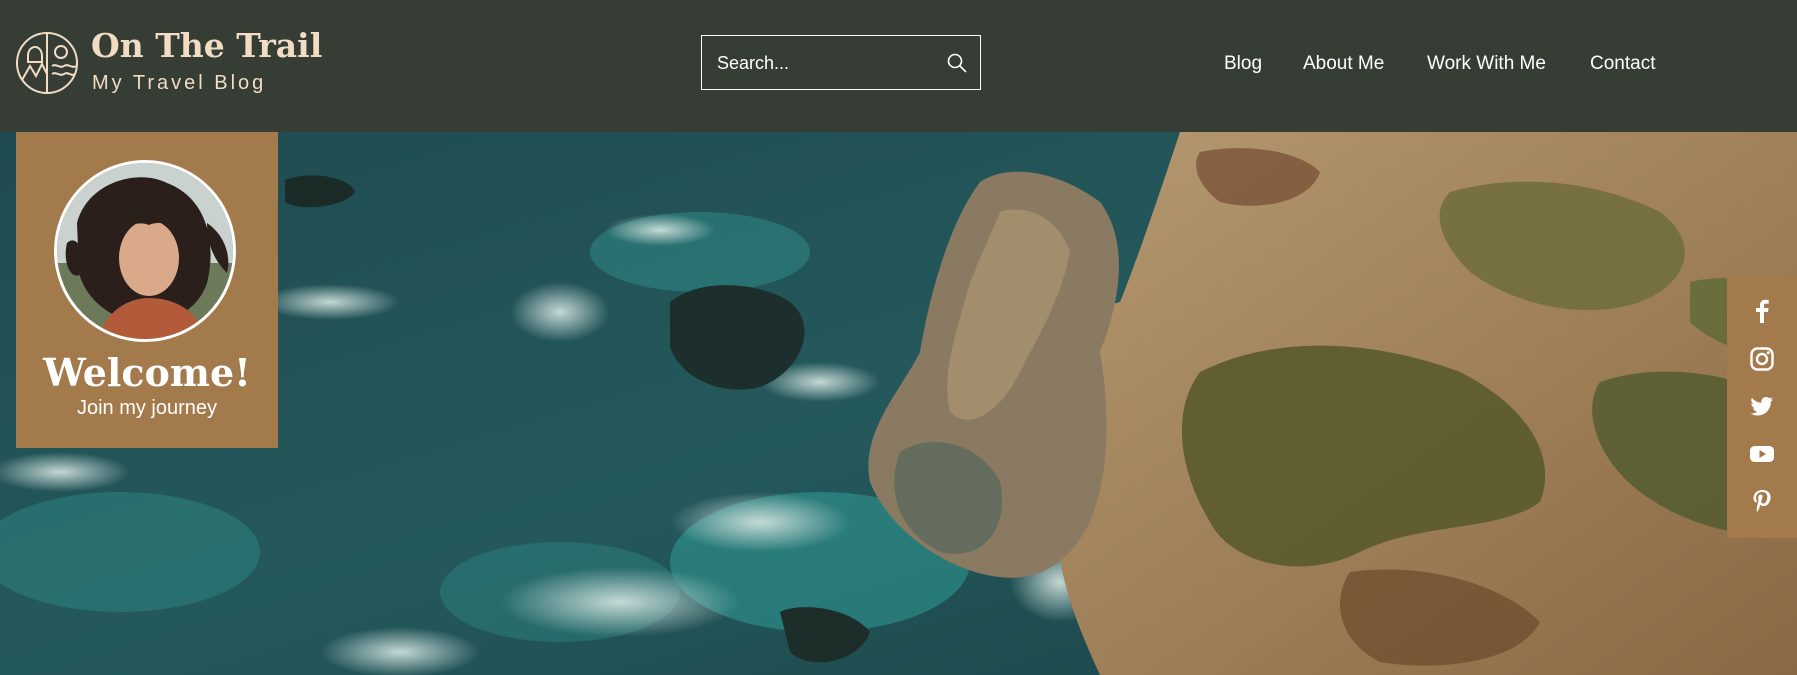  What do you see at coordinates (1486, 64) in the screenshot?
I see `nav-work-with-me: Work With Me` at bounding box center [1486, 64].